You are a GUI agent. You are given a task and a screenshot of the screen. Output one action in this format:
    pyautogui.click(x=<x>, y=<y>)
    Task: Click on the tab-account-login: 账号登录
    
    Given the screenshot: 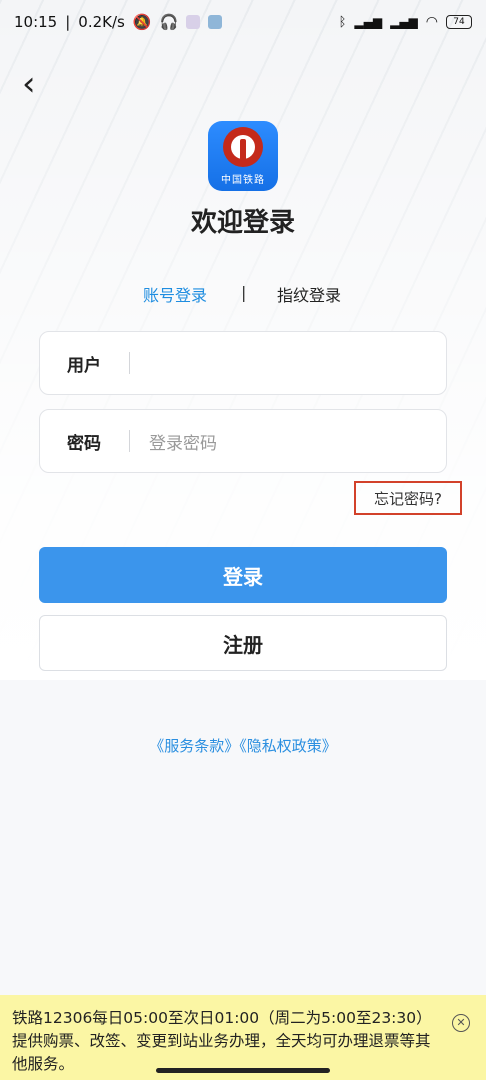 What is the action you would take?
    pyautogui.click(x=175, y=294)
    